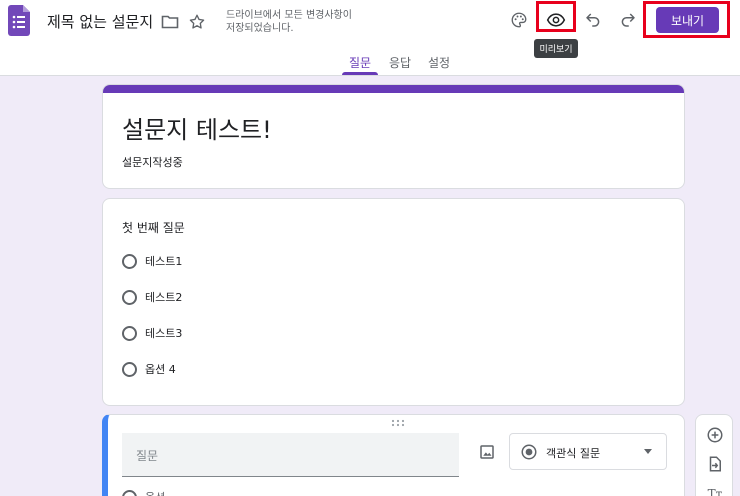  I want to click on option-label: 옵션, so click(155, 492).